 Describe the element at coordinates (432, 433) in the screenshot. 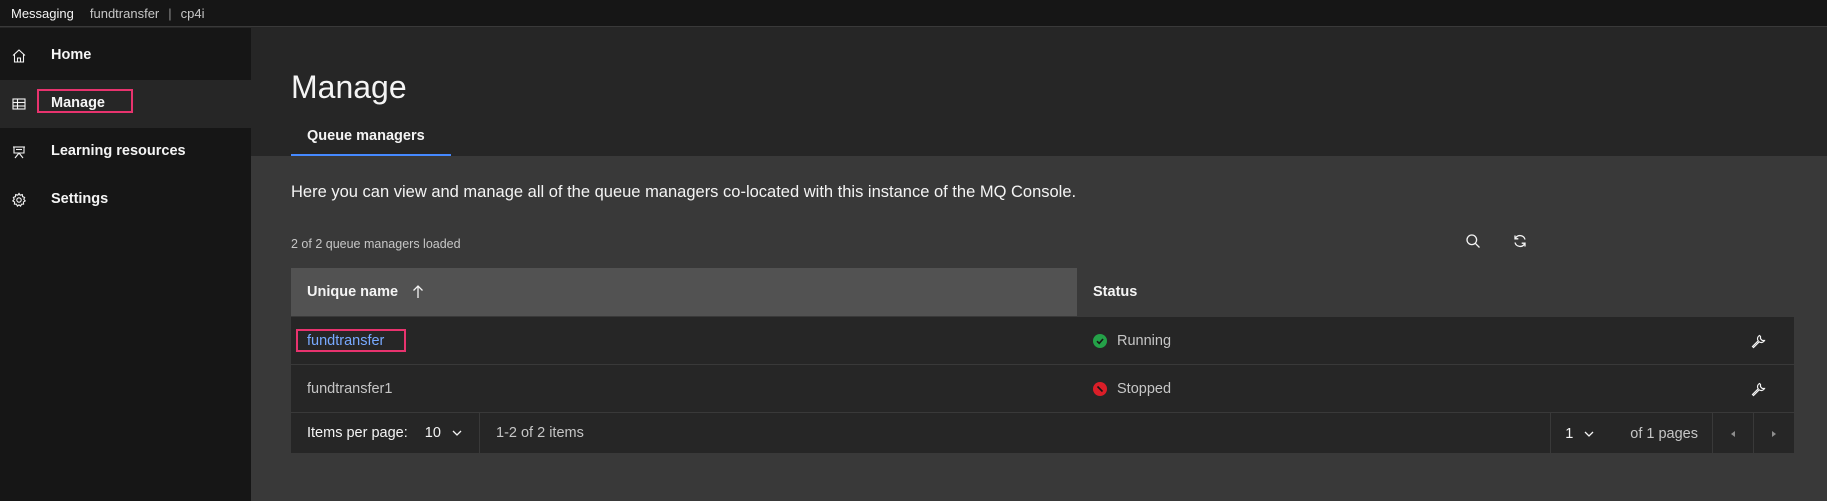

I see `items-per-page-value: 10` at that location.